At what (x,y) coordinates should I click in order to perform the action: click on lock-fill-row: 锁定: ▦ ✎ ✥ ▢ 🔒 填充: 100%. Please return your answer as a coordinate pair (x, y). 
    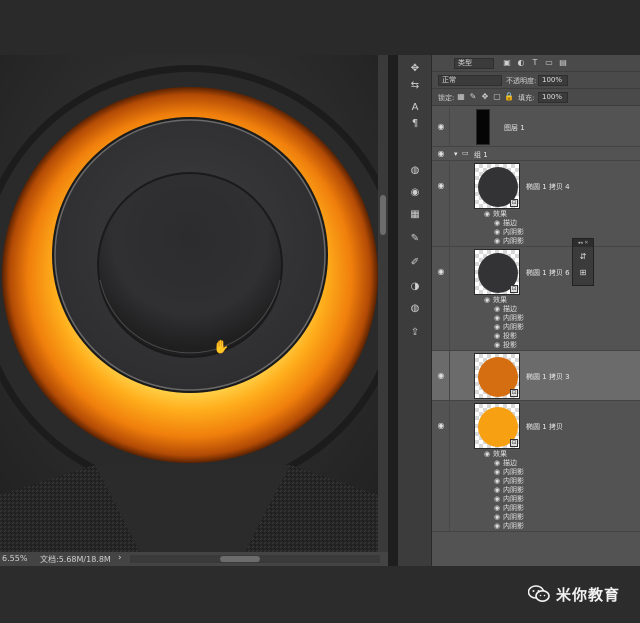
    Looking at the image, I should click on (536, 97).